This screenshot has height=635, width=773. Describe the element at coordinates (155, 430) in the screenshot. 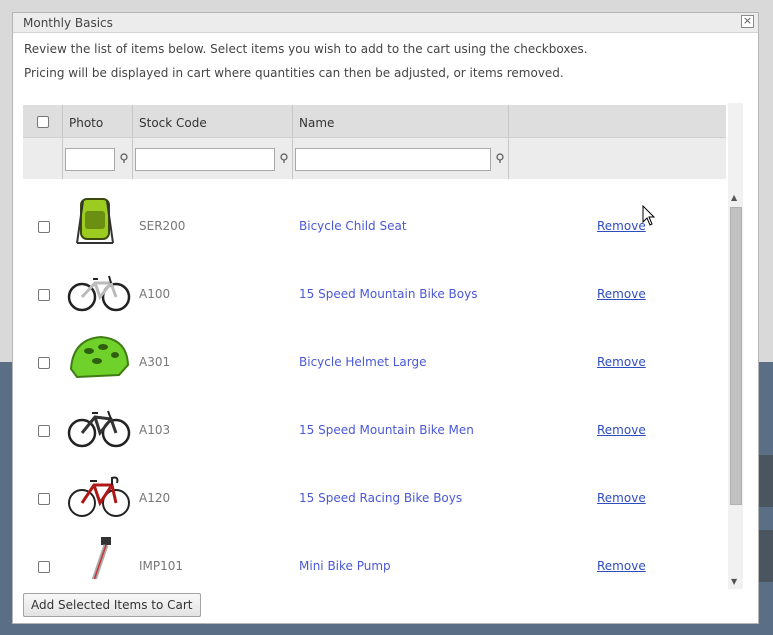

I see `stock-code: A103` at that location.